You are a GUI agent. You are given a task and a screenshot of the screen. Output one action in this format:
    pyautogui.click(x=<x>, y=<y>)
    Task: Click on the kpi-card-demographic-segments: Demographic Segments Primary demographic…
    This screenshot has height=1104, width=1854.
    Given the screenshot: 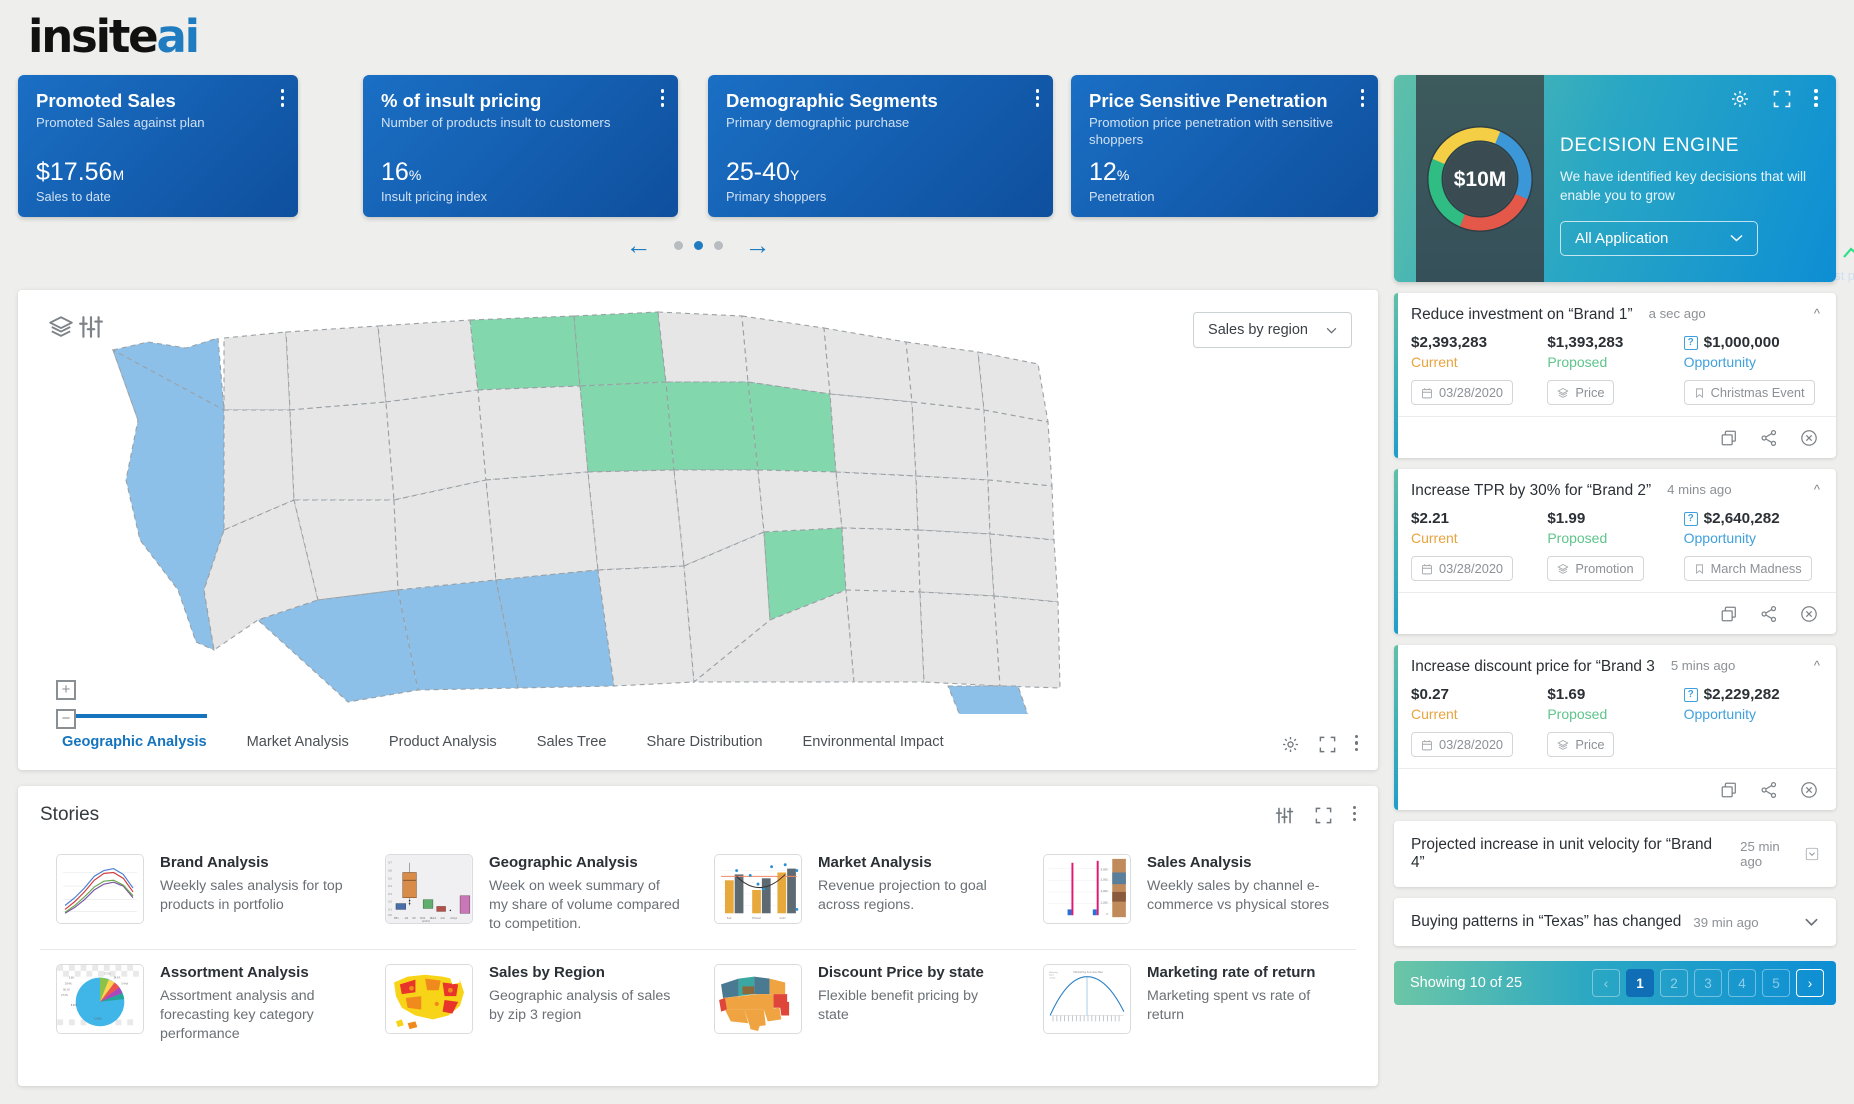 What is the action you would take?
    pyautogui.click(x=880, y=146)
    